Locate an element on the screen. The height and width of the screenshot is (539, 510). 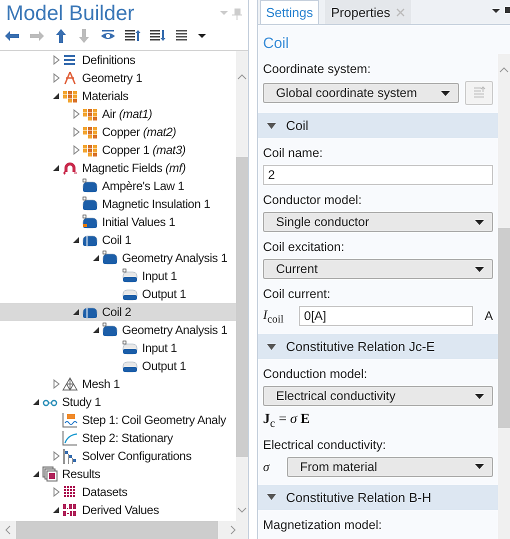
sort-up-icon is located at coordinates (133, 36).